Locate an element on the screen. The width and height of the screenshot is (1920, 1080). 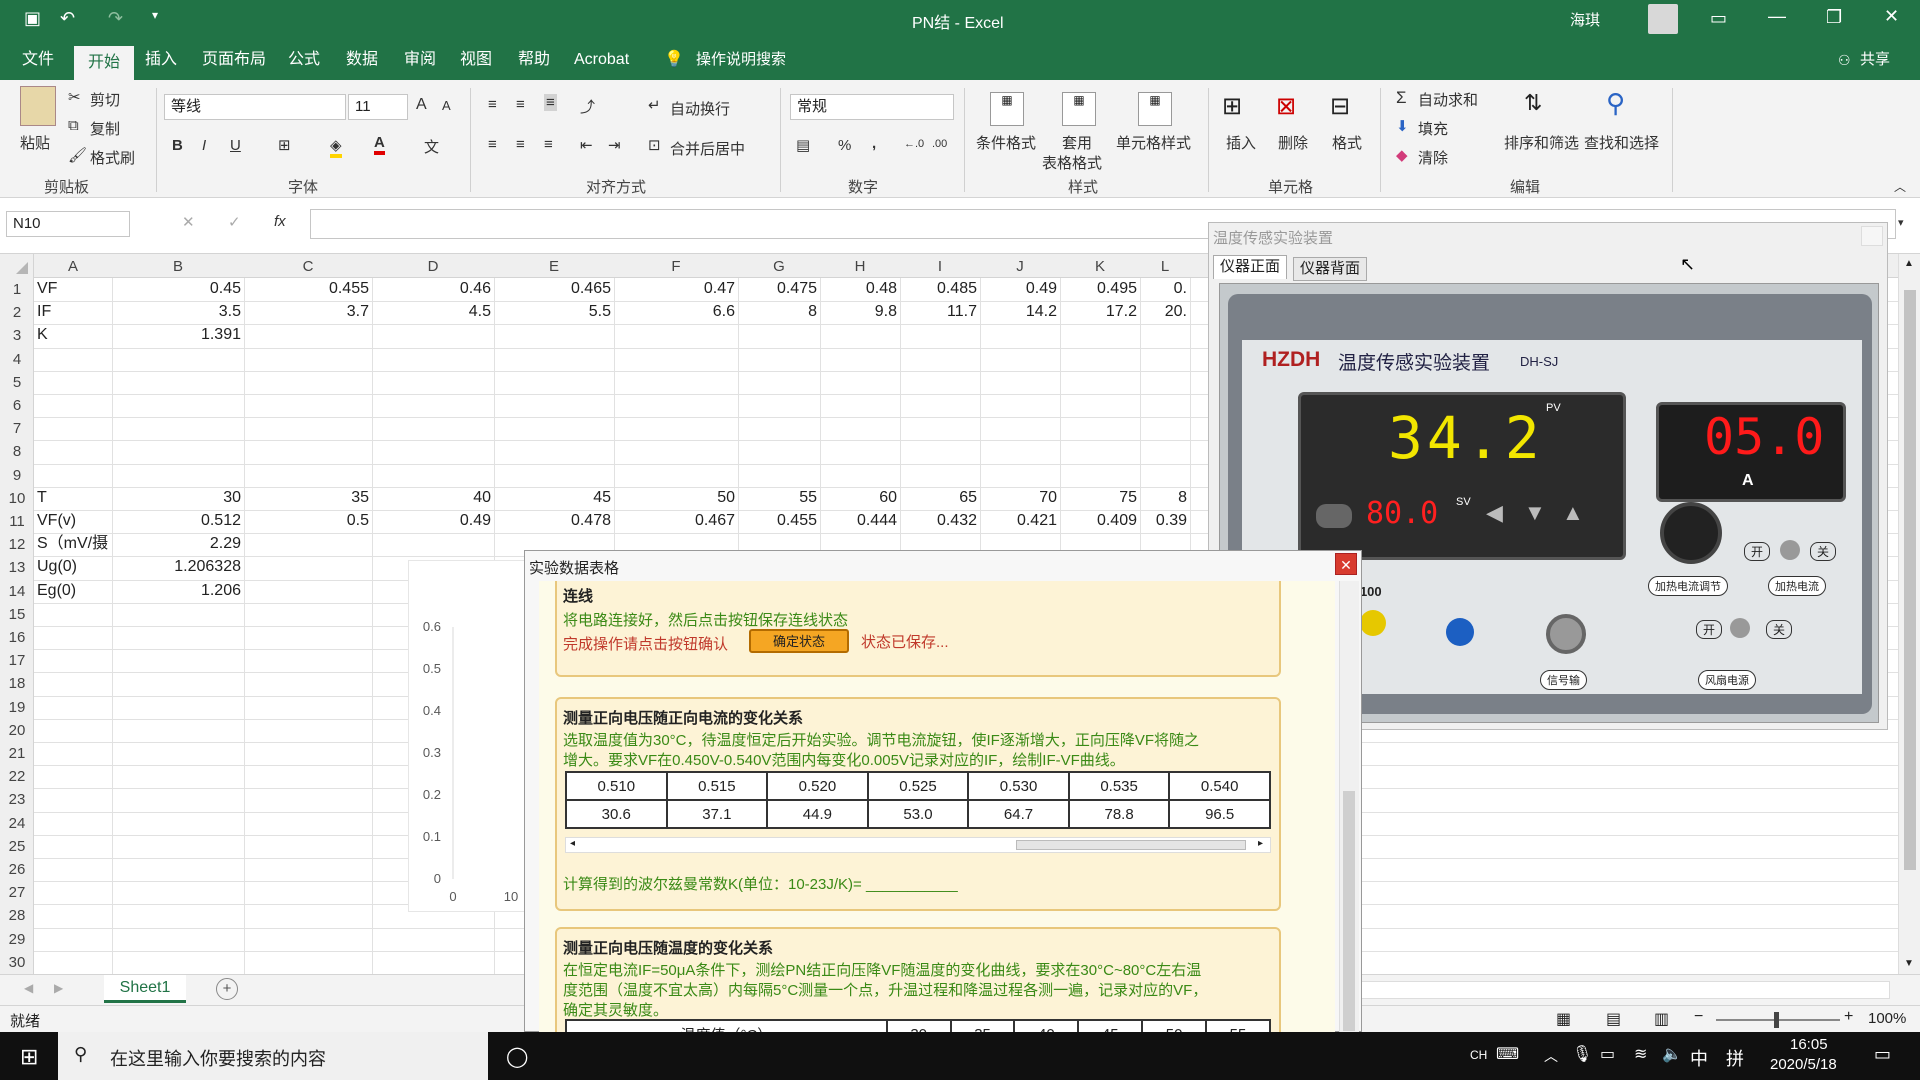
cell-label: VF is located at coordinates (47, 289).